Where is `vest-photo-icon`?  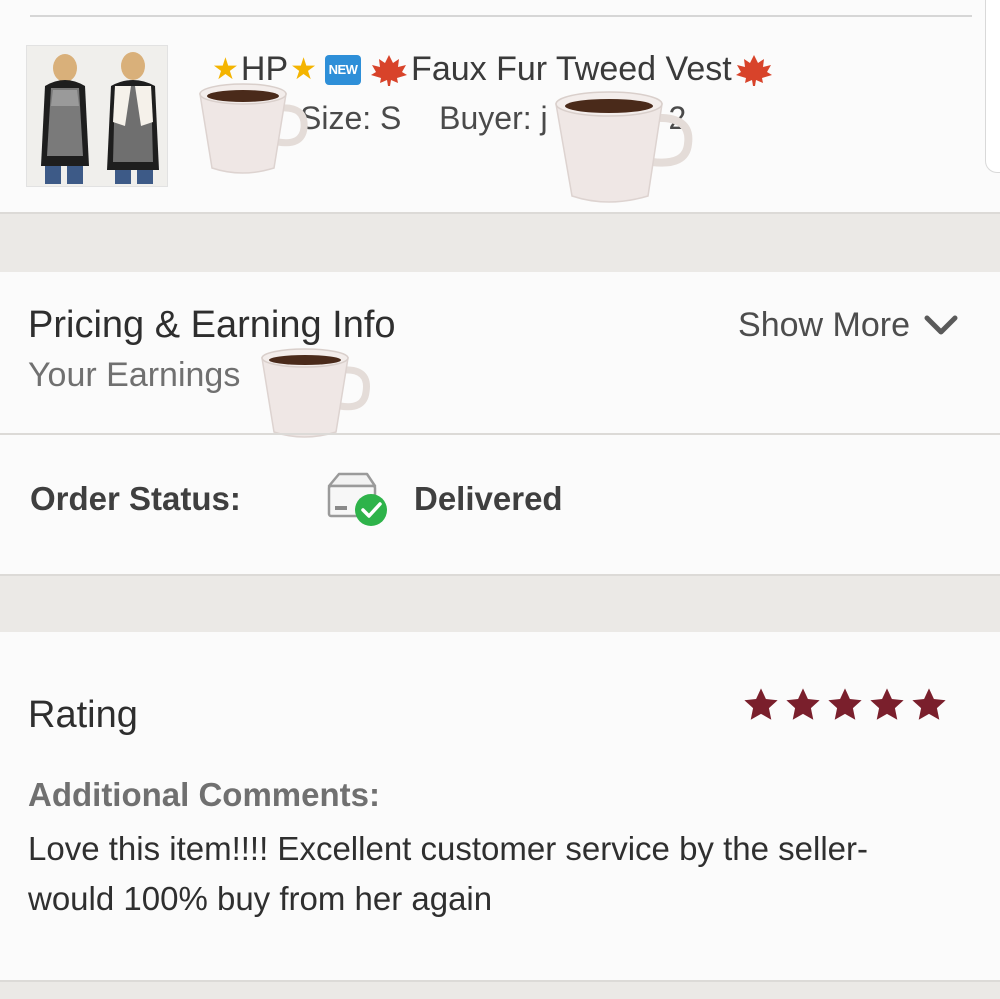
vest-photo-icon is located at coordinates (97, 116).